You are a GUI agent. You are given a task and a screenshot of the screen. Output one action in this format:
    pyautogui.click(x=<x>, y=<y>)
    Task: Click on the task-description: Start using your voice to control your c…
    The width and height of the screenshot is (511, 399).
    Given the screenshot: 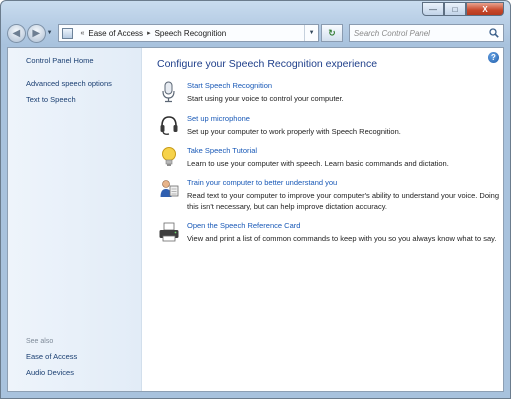 What is the action you would take?
    pyautogui.click(x=265, y=98)
    